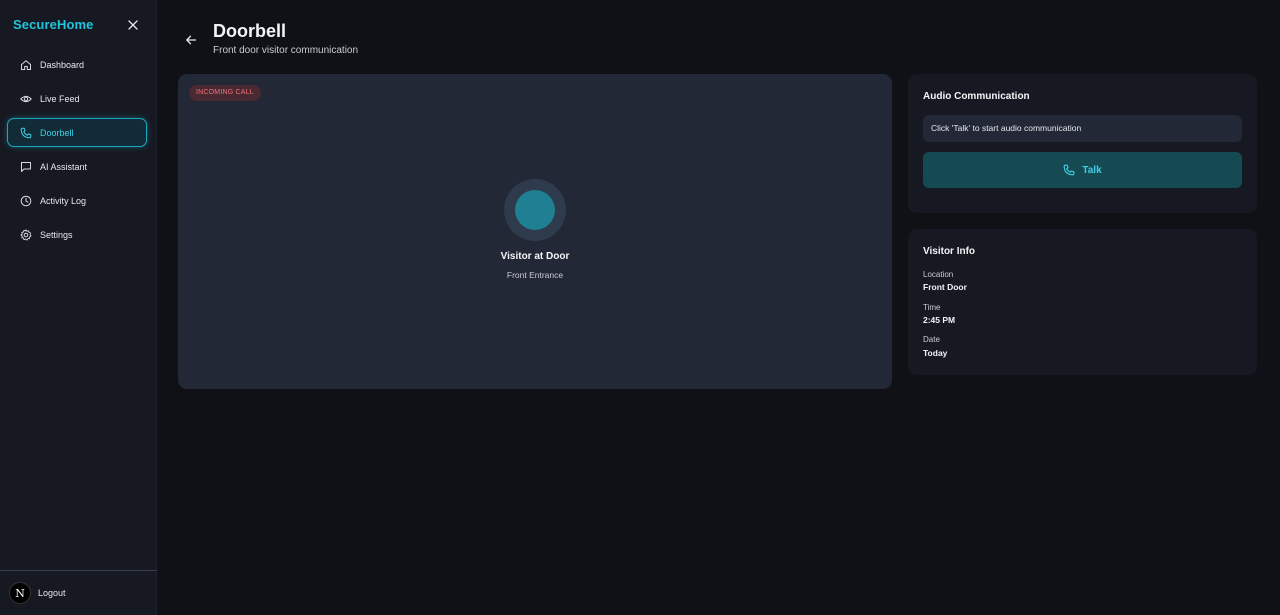 Image resolution: width=1280 pixels, height=615 pixels. I want to click on sidebar-item-dashboard: Dashboard, so click(77, 64).